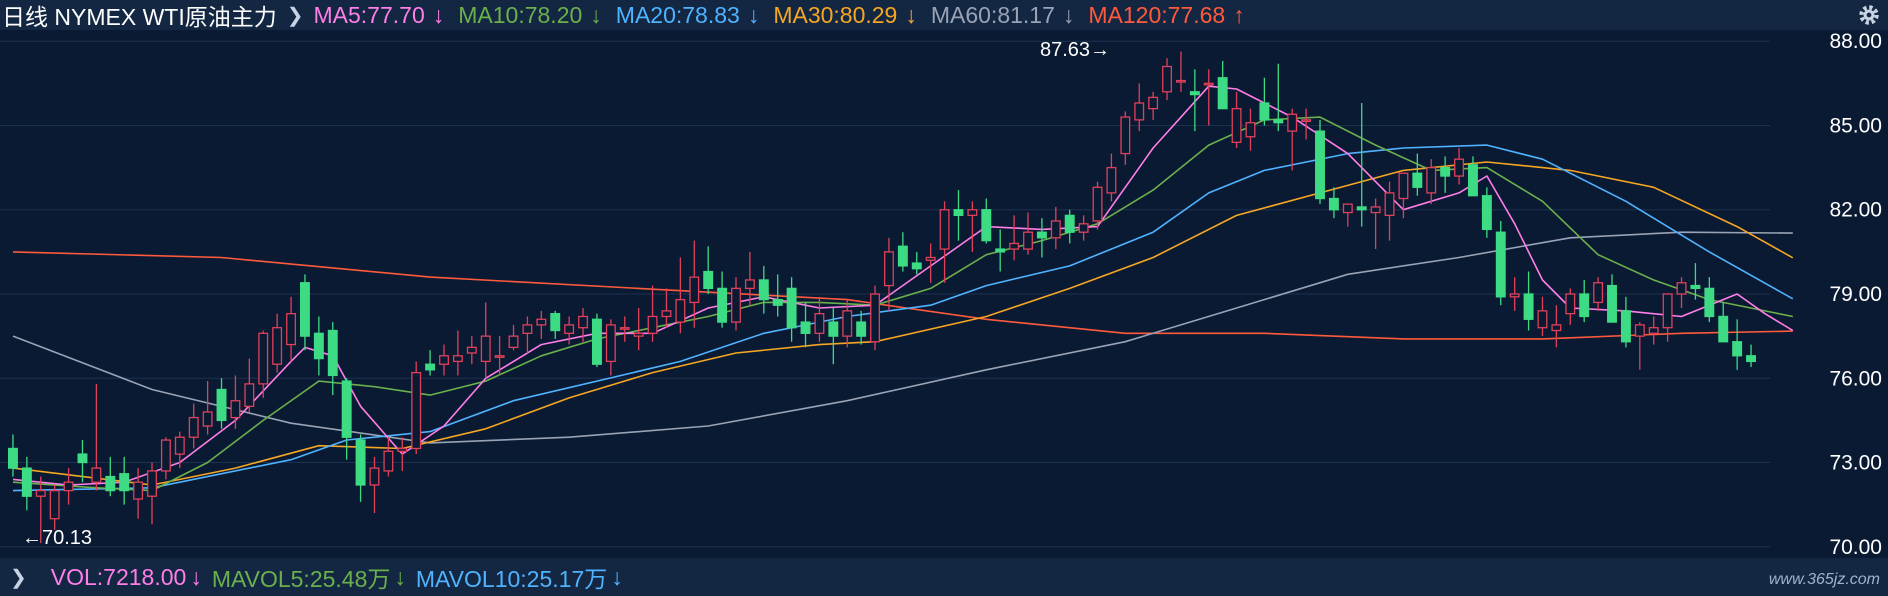 The width and height of the screenshot is (1888, 596). I want to click on ma60-label: MA60:81.17, so click(992, 14).